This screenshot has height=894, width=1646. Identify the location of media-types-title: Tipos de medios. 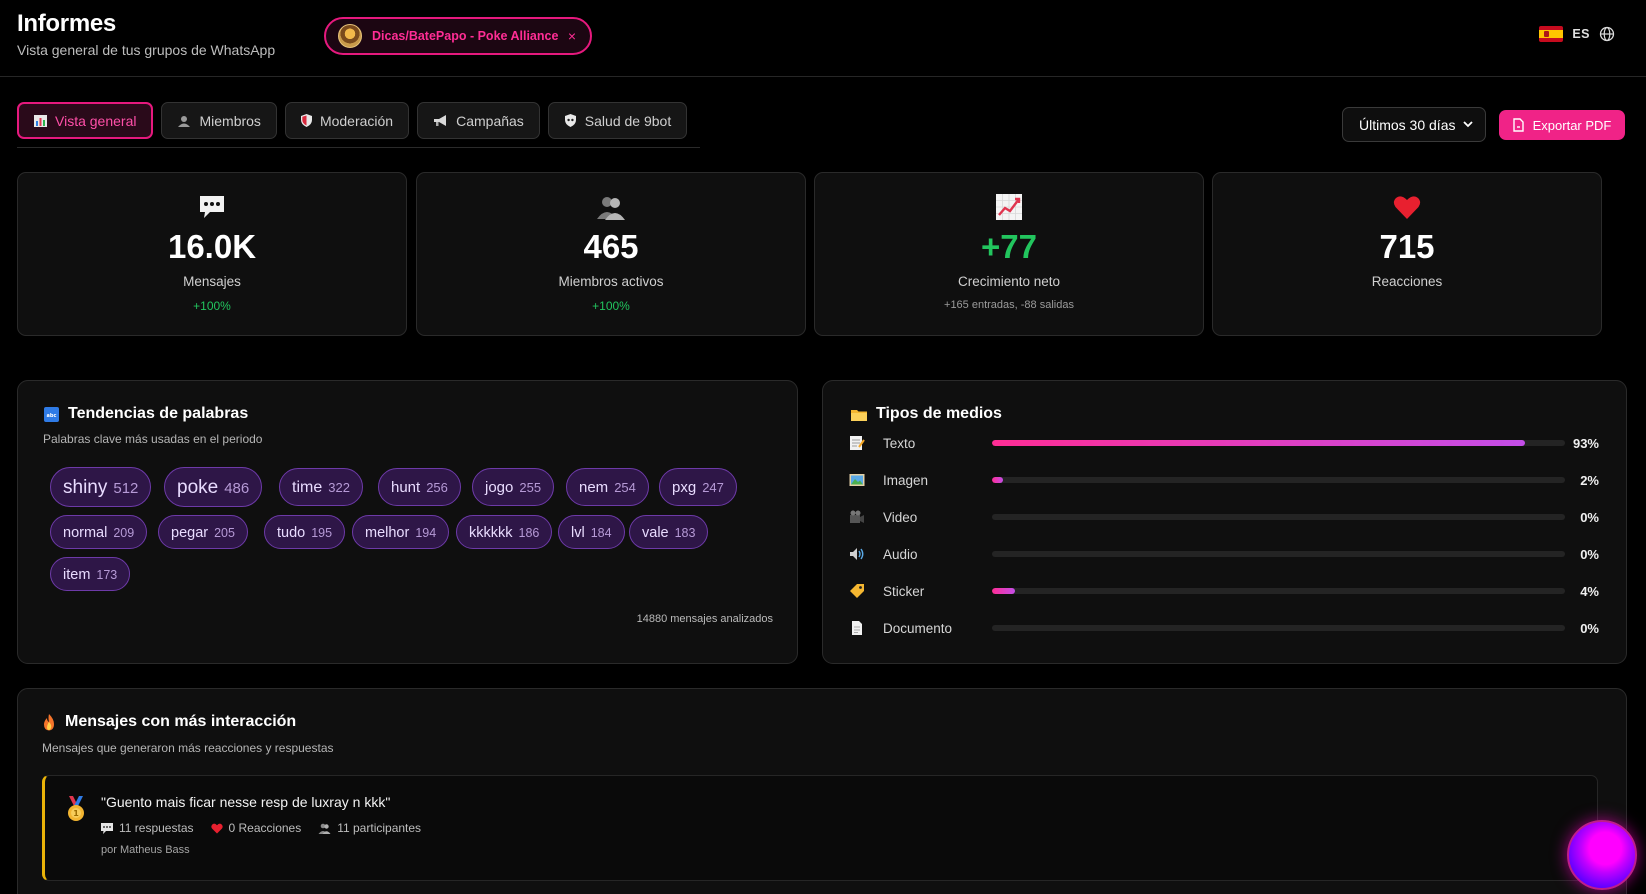
(939, 413).